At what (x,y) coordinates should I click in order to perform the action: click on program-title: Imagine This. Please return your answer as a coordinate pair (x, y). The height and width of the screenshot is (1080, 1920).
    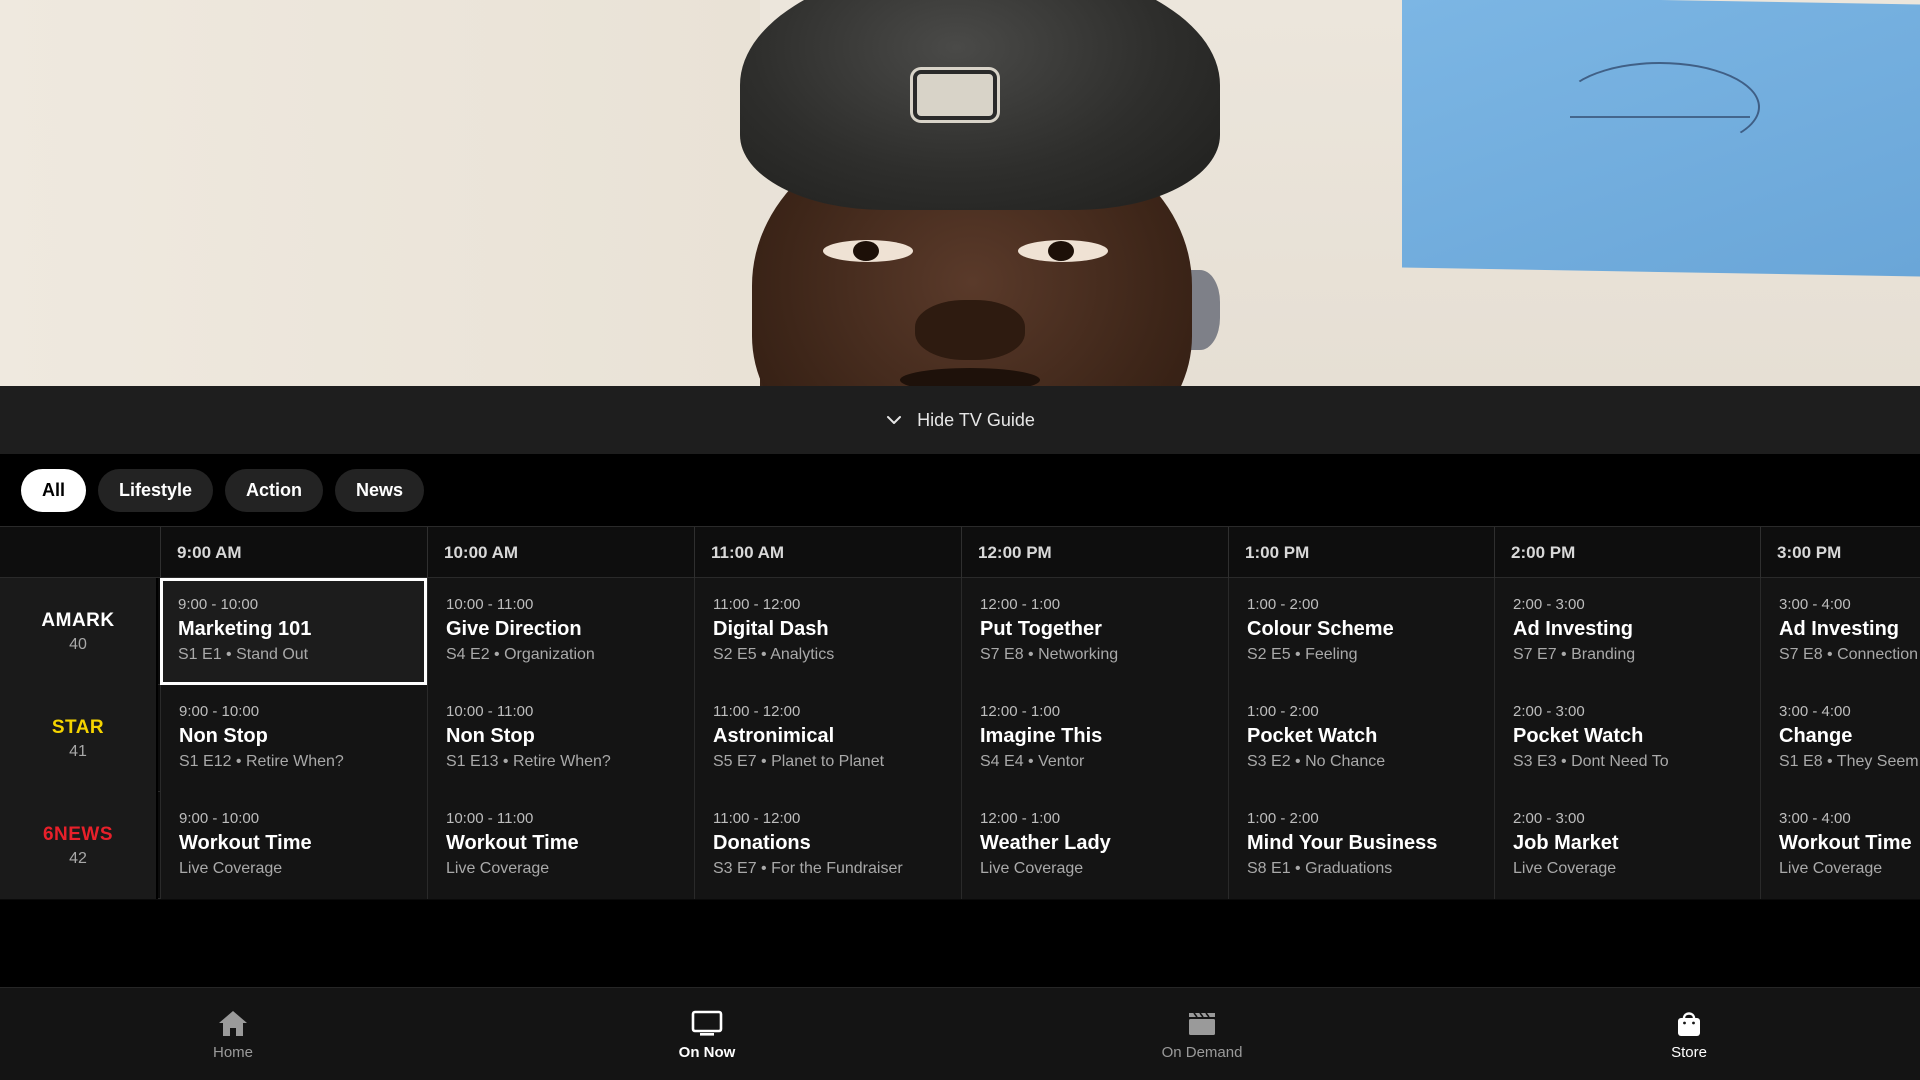
    Looking at the image, I should click on (1041, 736).